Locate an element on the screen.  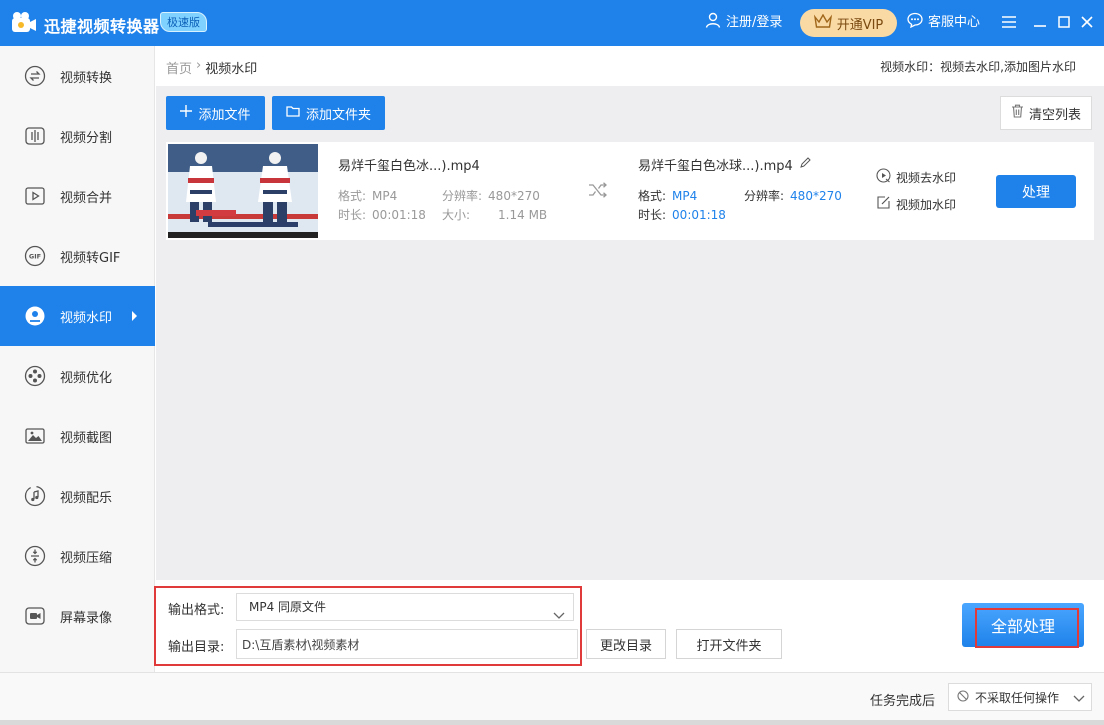
shuffle-icon is located at coordinates (598, 192).